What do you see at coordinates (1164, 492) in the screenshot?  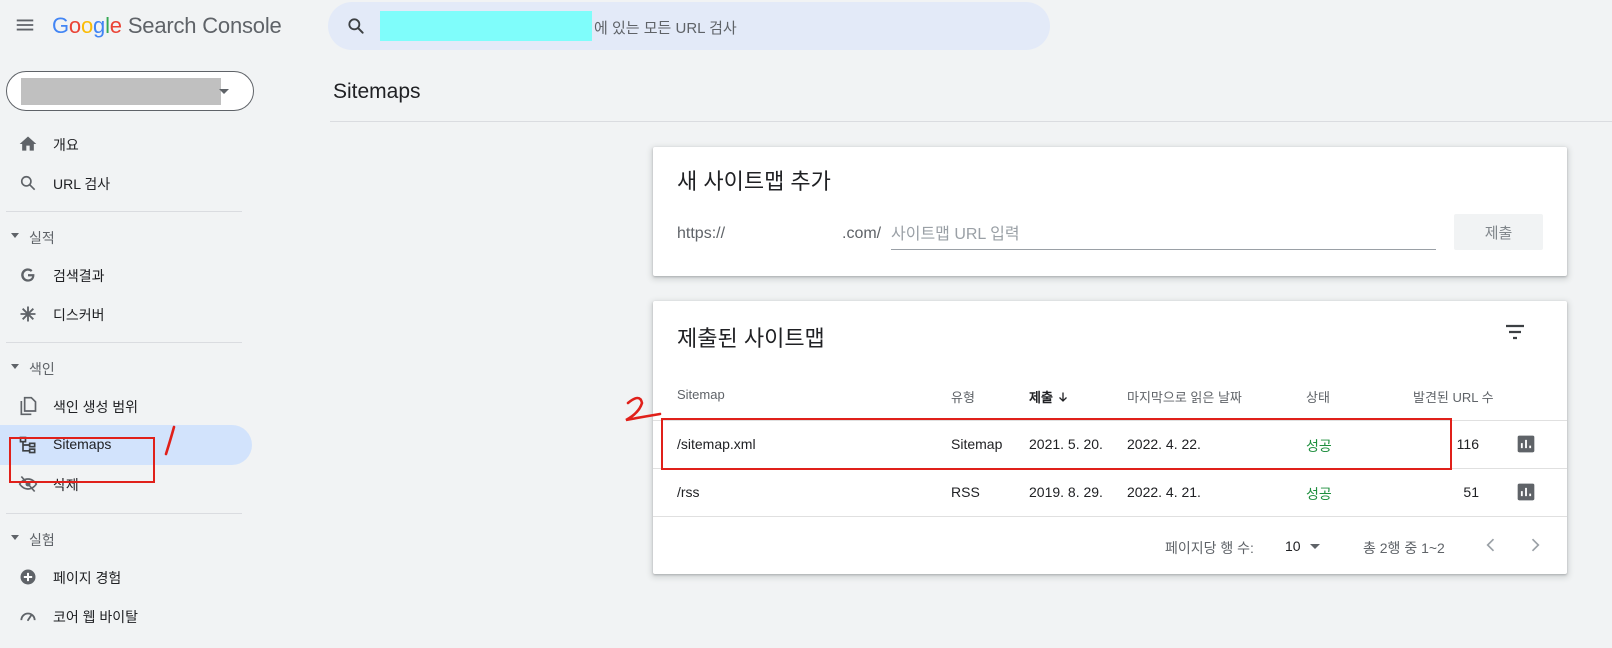 I see `cell-last-read: 2022. 4. 21.` at bounding box center [1164, 492].